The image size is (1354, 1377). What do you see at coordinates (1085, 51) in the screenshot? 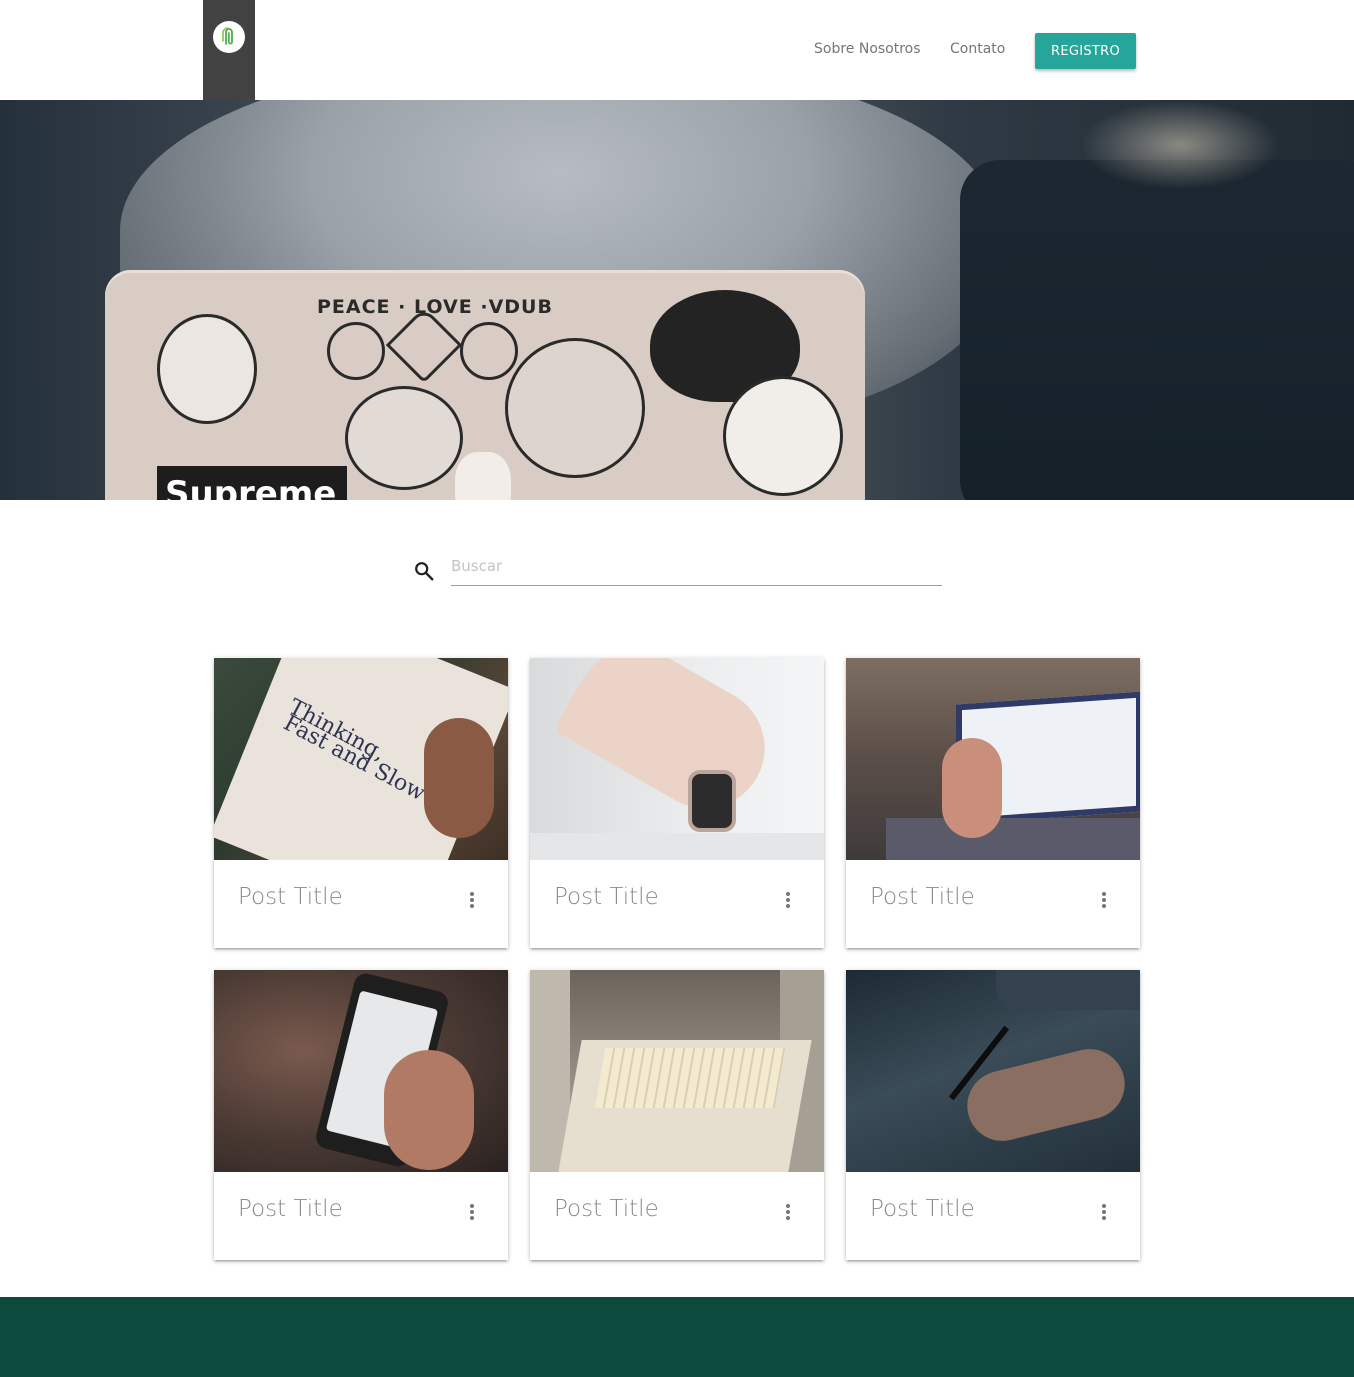
I see `register-button: REGISTRO` at bounding box center [1085, 51].